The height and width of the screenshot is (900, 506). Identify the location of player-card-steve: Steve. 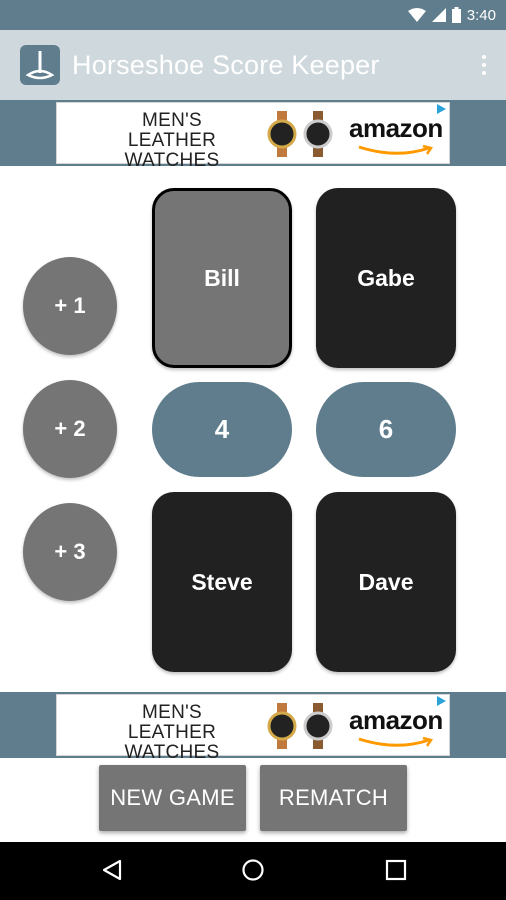
(222, 582).